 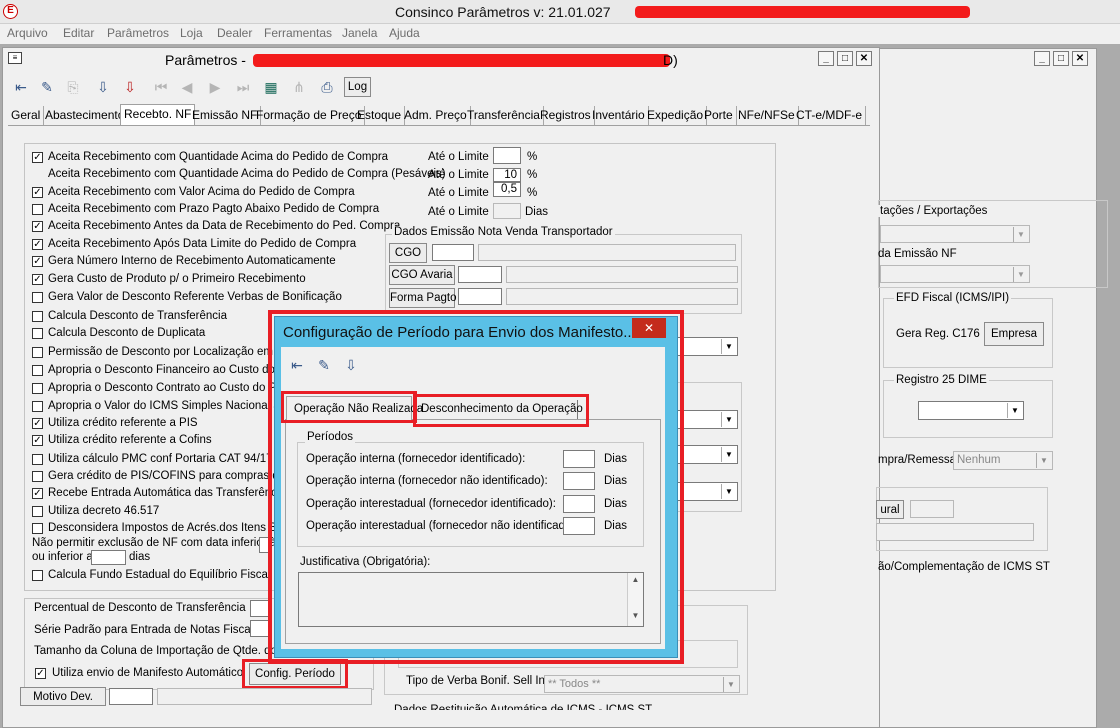 What do you see at coordinates (234, 33) in the screenshot?
I see `menu-dealer: Dealer` at bounding box center [234, 33].